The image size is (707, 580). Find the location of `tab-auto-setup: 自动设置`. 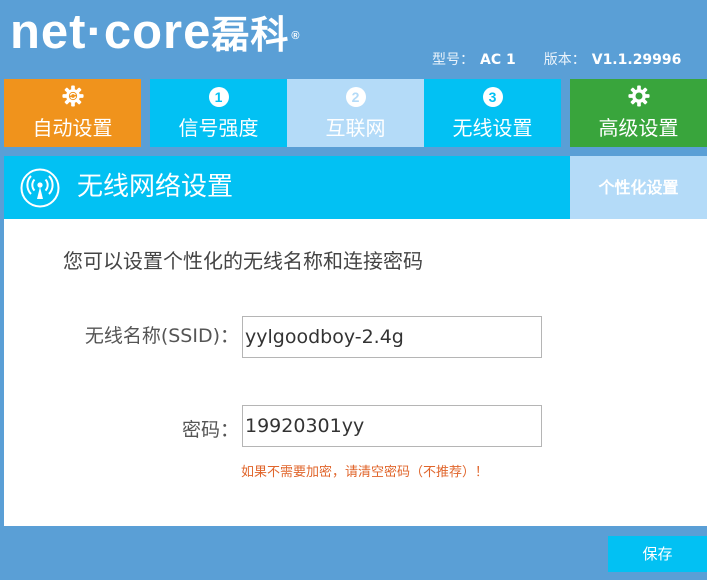

tab-auto-setup: 自动设置 is located at coordinates (72, 113).